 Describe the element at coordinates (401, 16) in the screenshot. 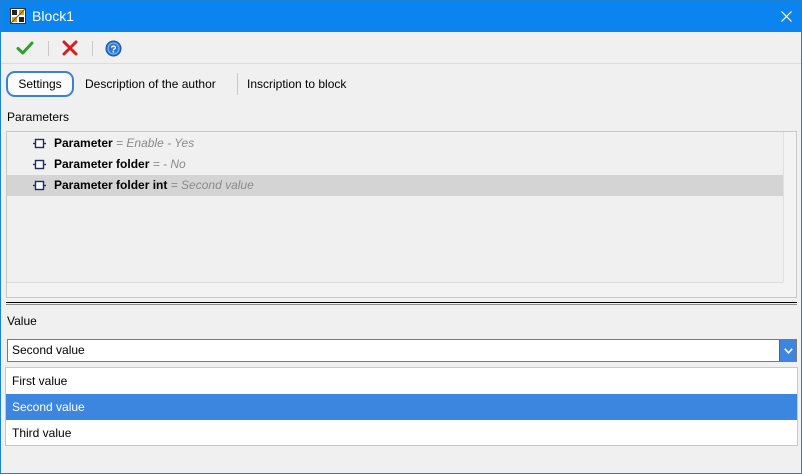

I see `title-bar: Block1` at that location.